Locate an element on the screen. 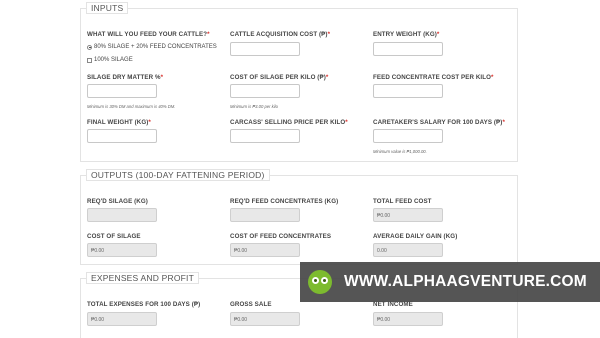  feed-concentrate-cost-input is located at coordinates (408, 91).